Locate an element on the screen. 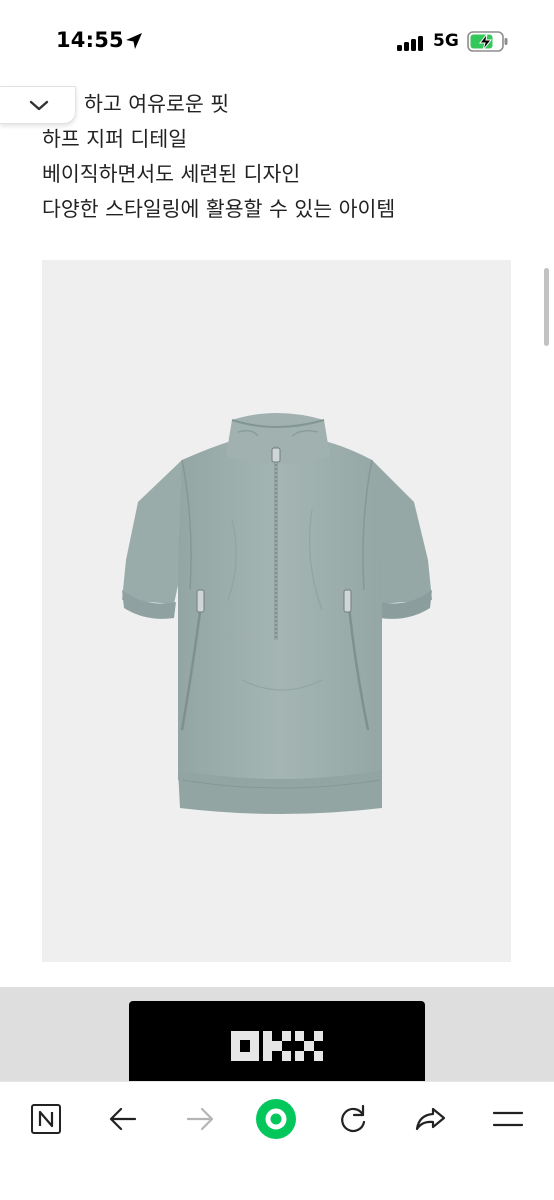 This screenshot has width=554, height=1200. location-arrow-icon is located at coordinates (134, 41).